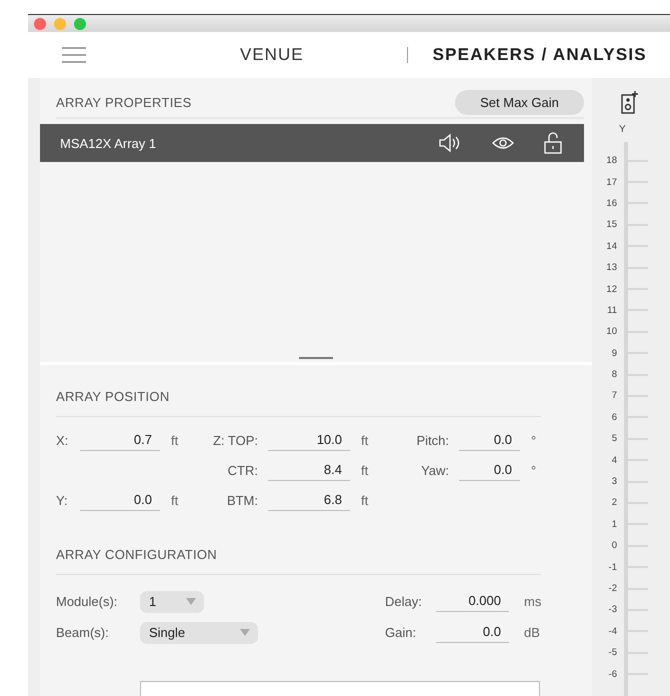 Image resolution: width=670 pixels, height=696 pixels. I want to click on tick-label: 3, so click(613, 482).